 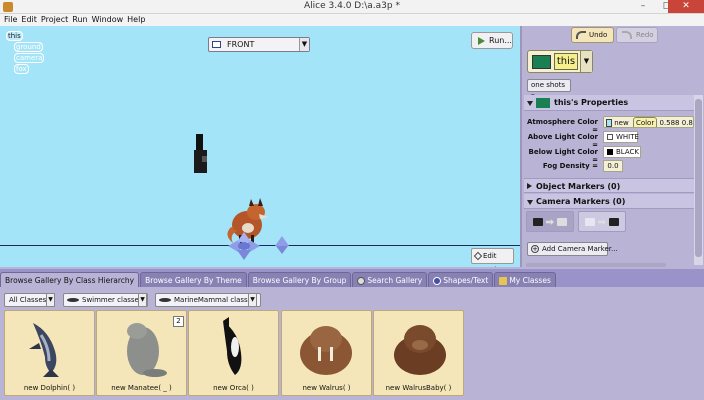 I want to click on undo-icon, so click(x=581, y=35).